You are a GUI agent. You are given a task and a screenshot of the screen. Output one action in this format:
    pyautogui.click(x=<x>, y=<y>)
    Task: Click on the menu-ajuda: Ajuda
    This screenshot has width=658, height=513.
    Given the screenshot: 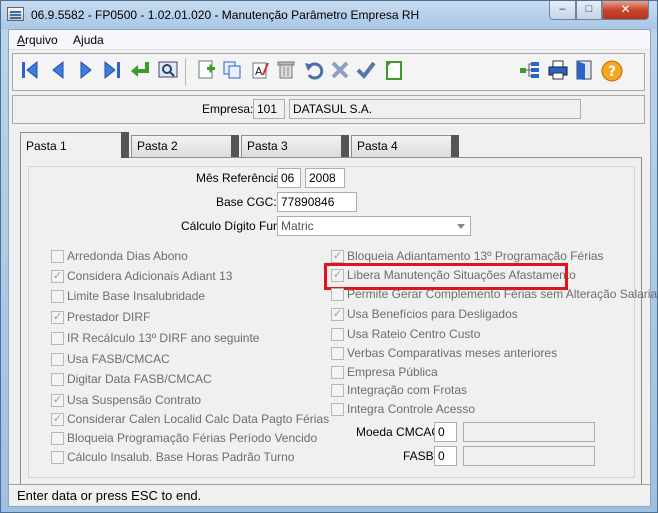 What is the action you would take?
    pyautogui.click(x=88, y=40)
    